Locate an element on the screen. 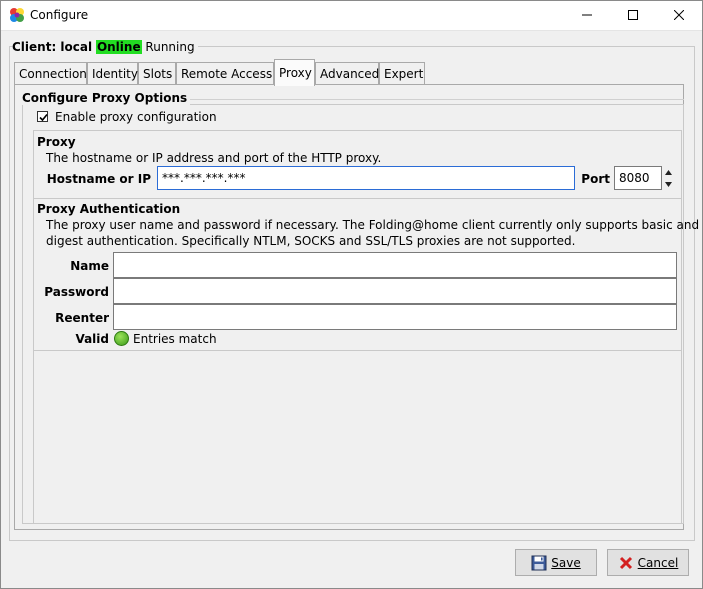 The height and width of the screenshot is (589, 703). status-badge: Online is located at coordinates (118, 47).